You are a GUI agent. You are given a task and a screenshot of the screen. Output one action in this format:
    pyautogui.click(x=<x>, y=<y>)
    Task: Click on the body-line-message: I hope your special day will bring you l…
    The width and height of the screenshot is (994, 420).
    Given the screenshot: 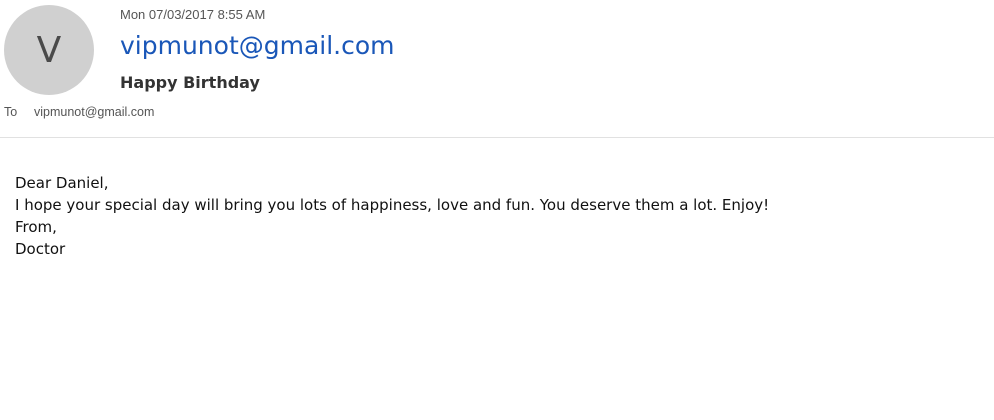 What is the action you would take?
    pyautogui.click(x=392, y=205)
    